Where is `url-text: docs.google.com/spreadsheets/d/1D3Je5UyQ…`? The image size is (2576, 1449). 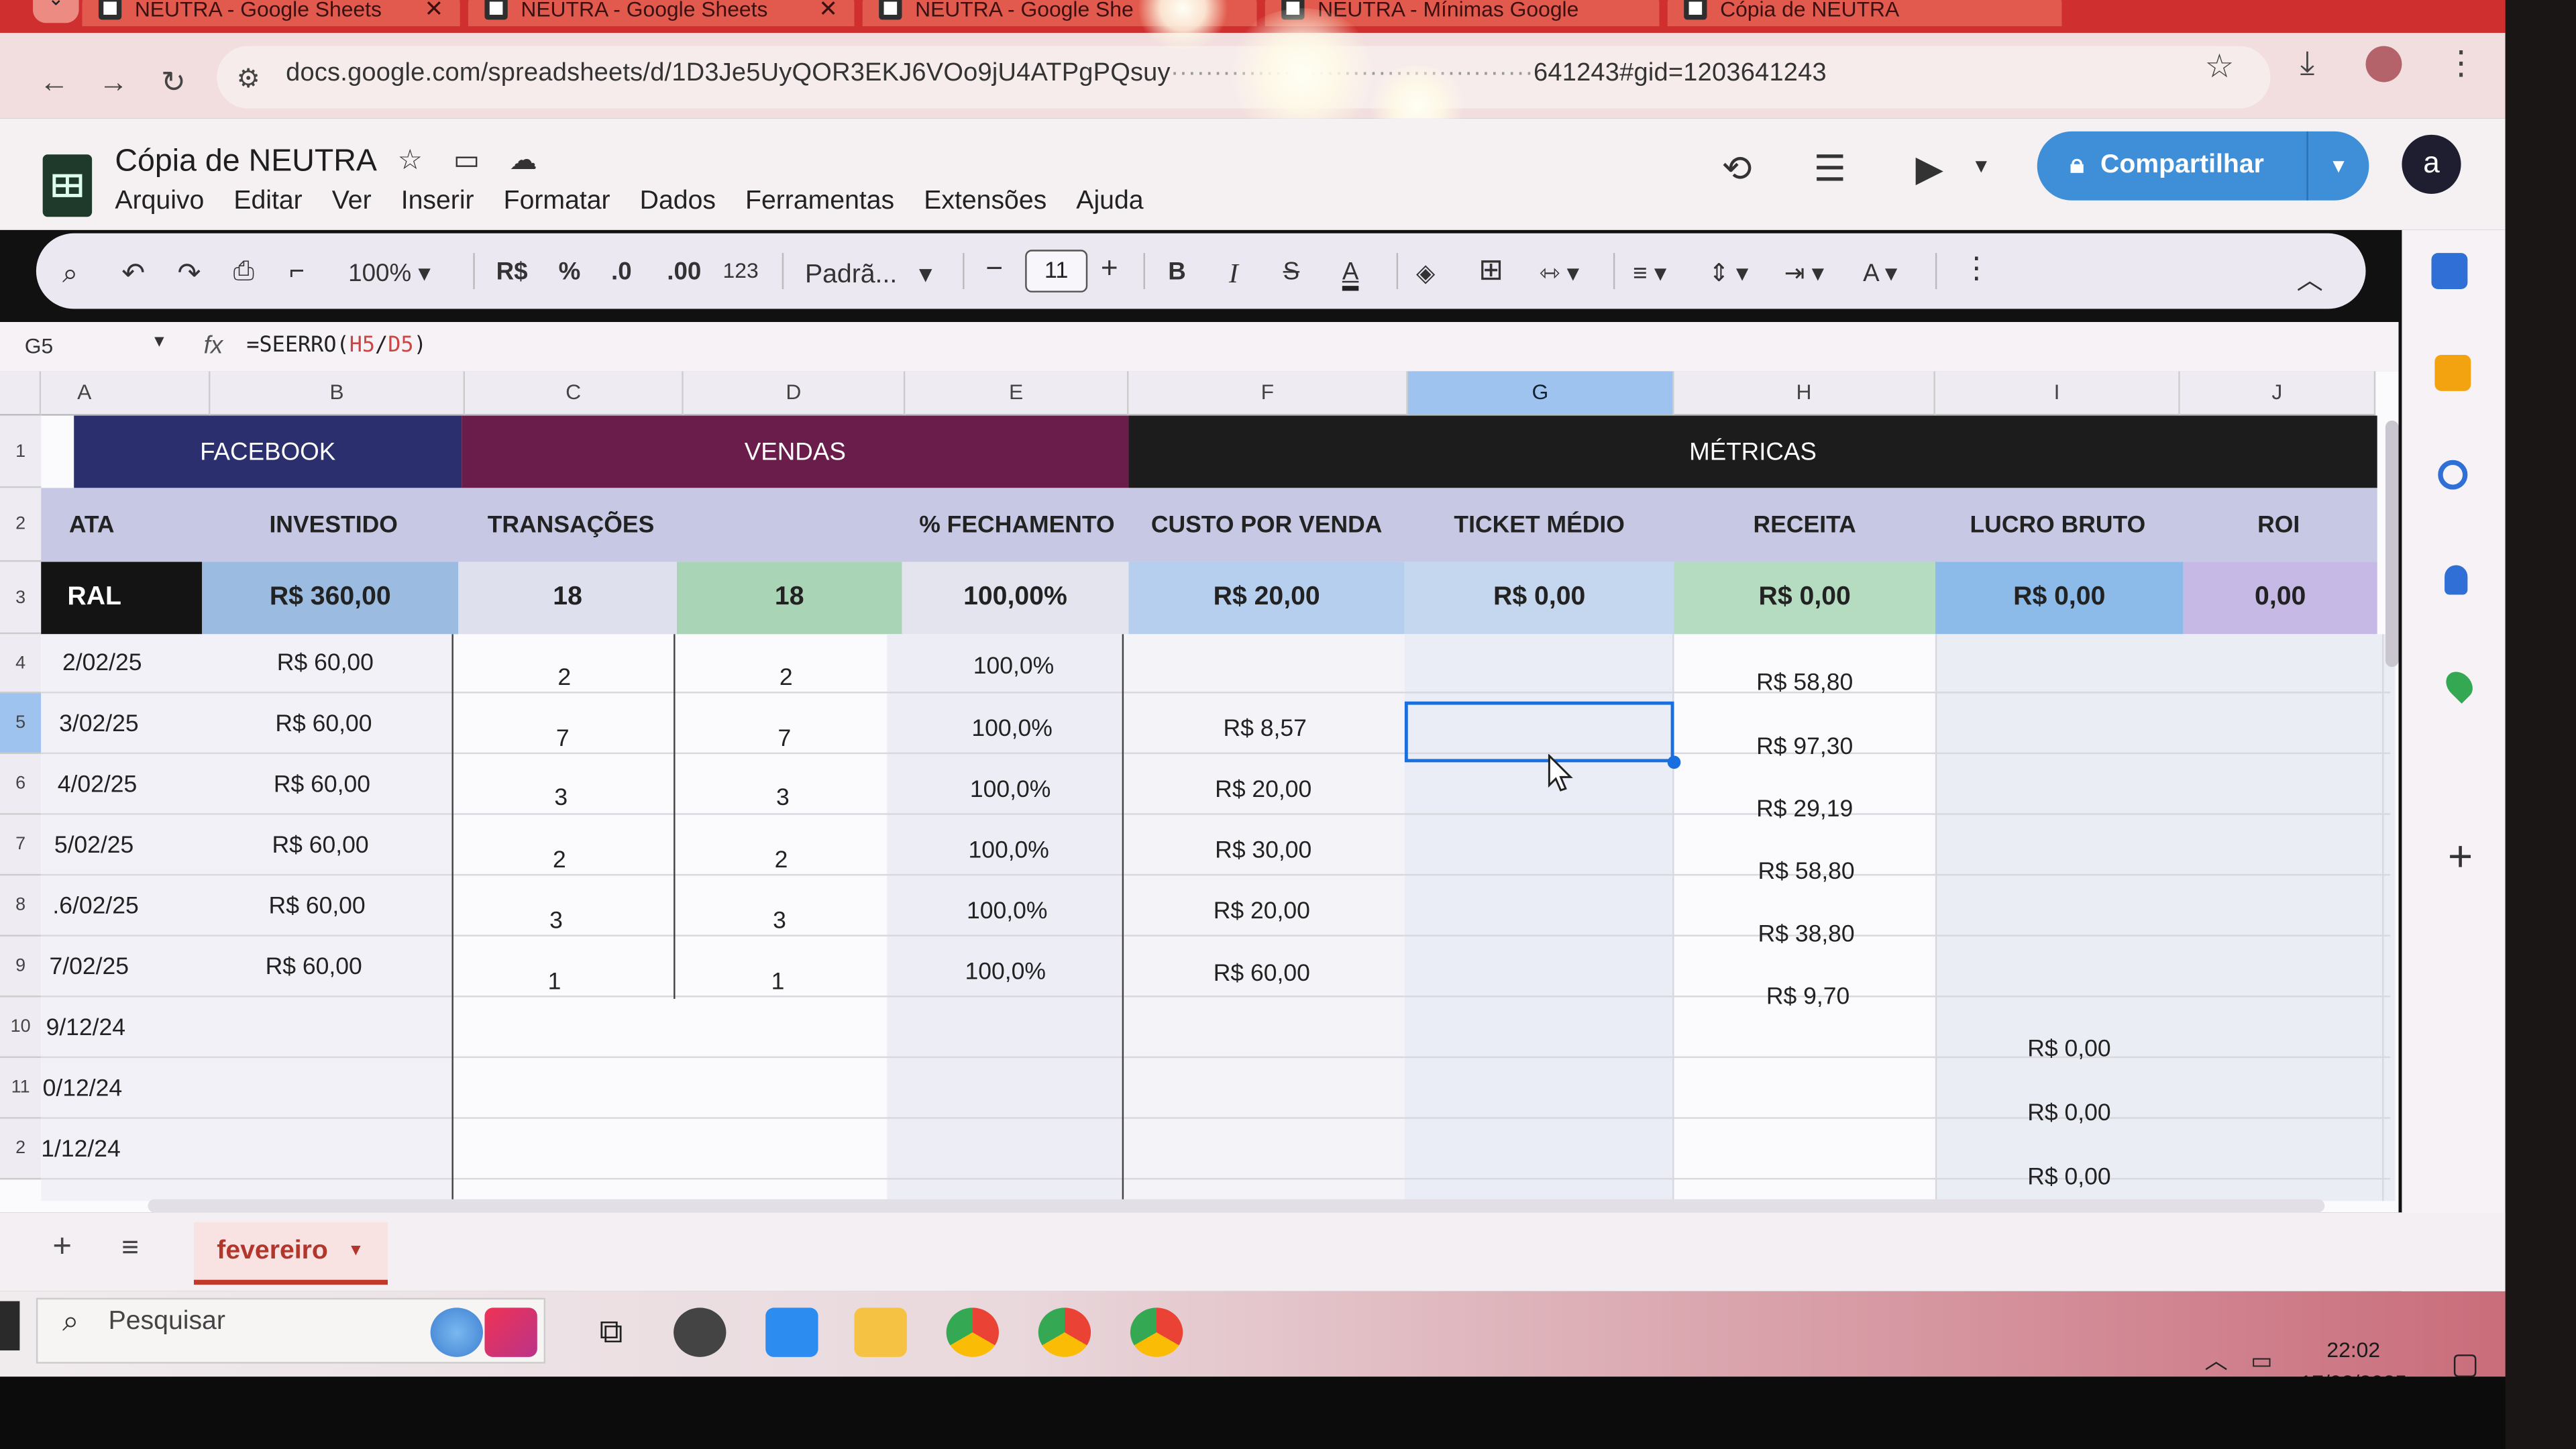
url-text: docs.google.com/spreadsheets/d/1D3Je5UyQ… is located at coordinates (1056, 74).